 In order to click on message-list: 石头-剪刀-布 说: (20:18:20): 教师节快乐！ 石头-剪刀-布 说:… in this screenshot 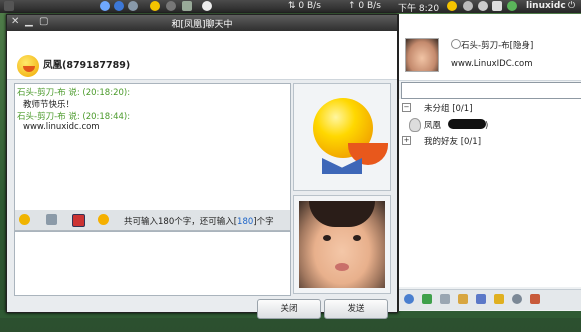, I will do `click(152, 108)`.